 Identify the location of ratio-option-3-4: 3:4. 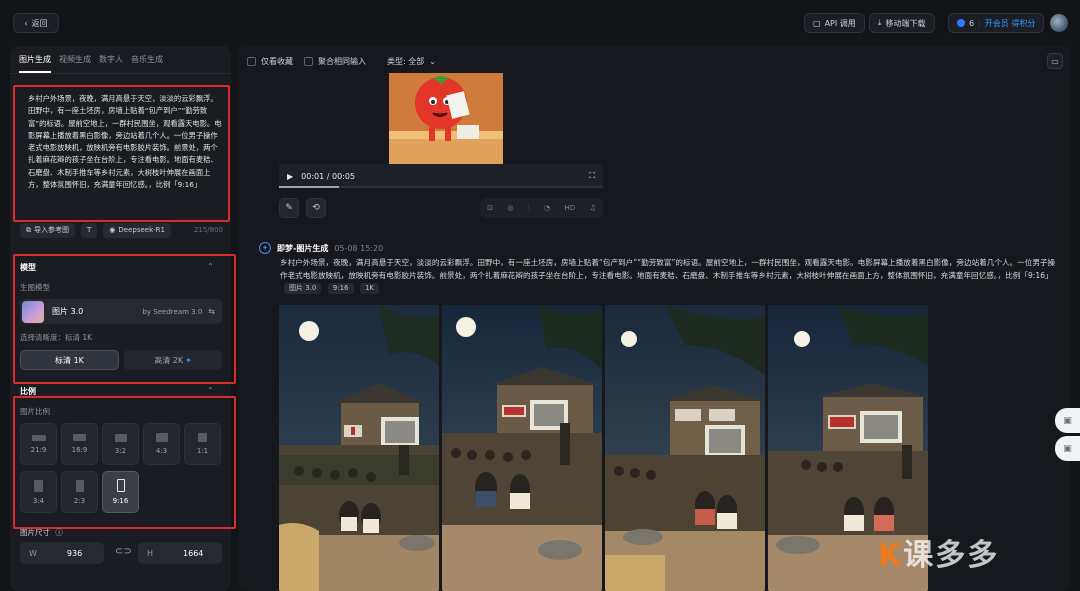
(38, 492).